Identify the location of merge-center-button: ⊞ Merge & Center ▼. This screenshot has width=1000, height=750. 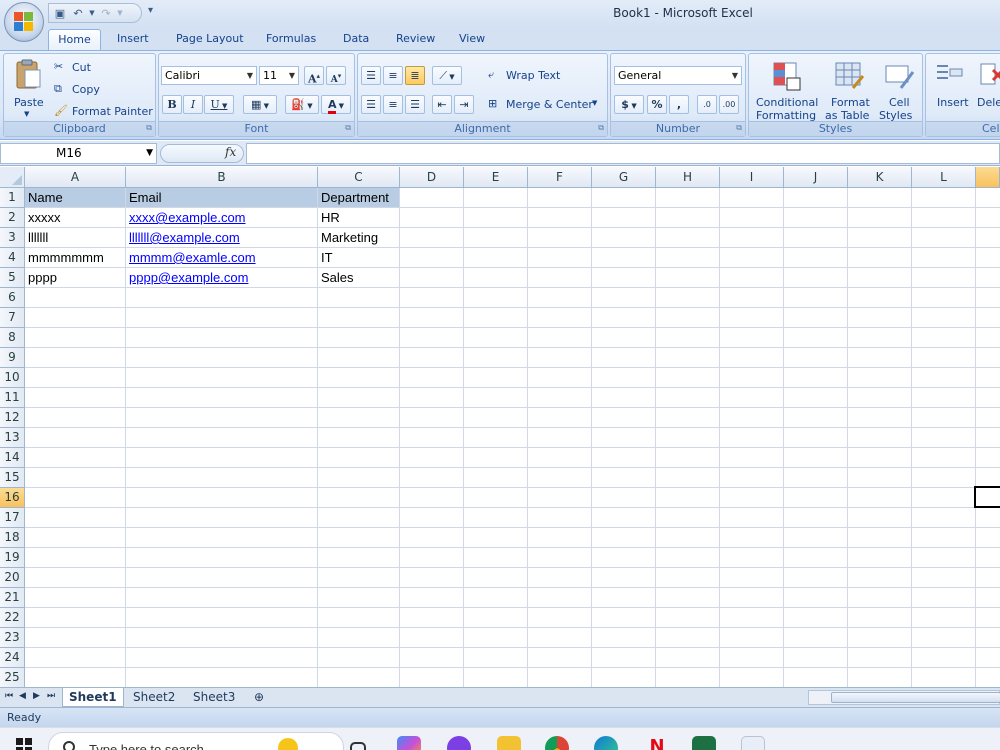
(545, 104).